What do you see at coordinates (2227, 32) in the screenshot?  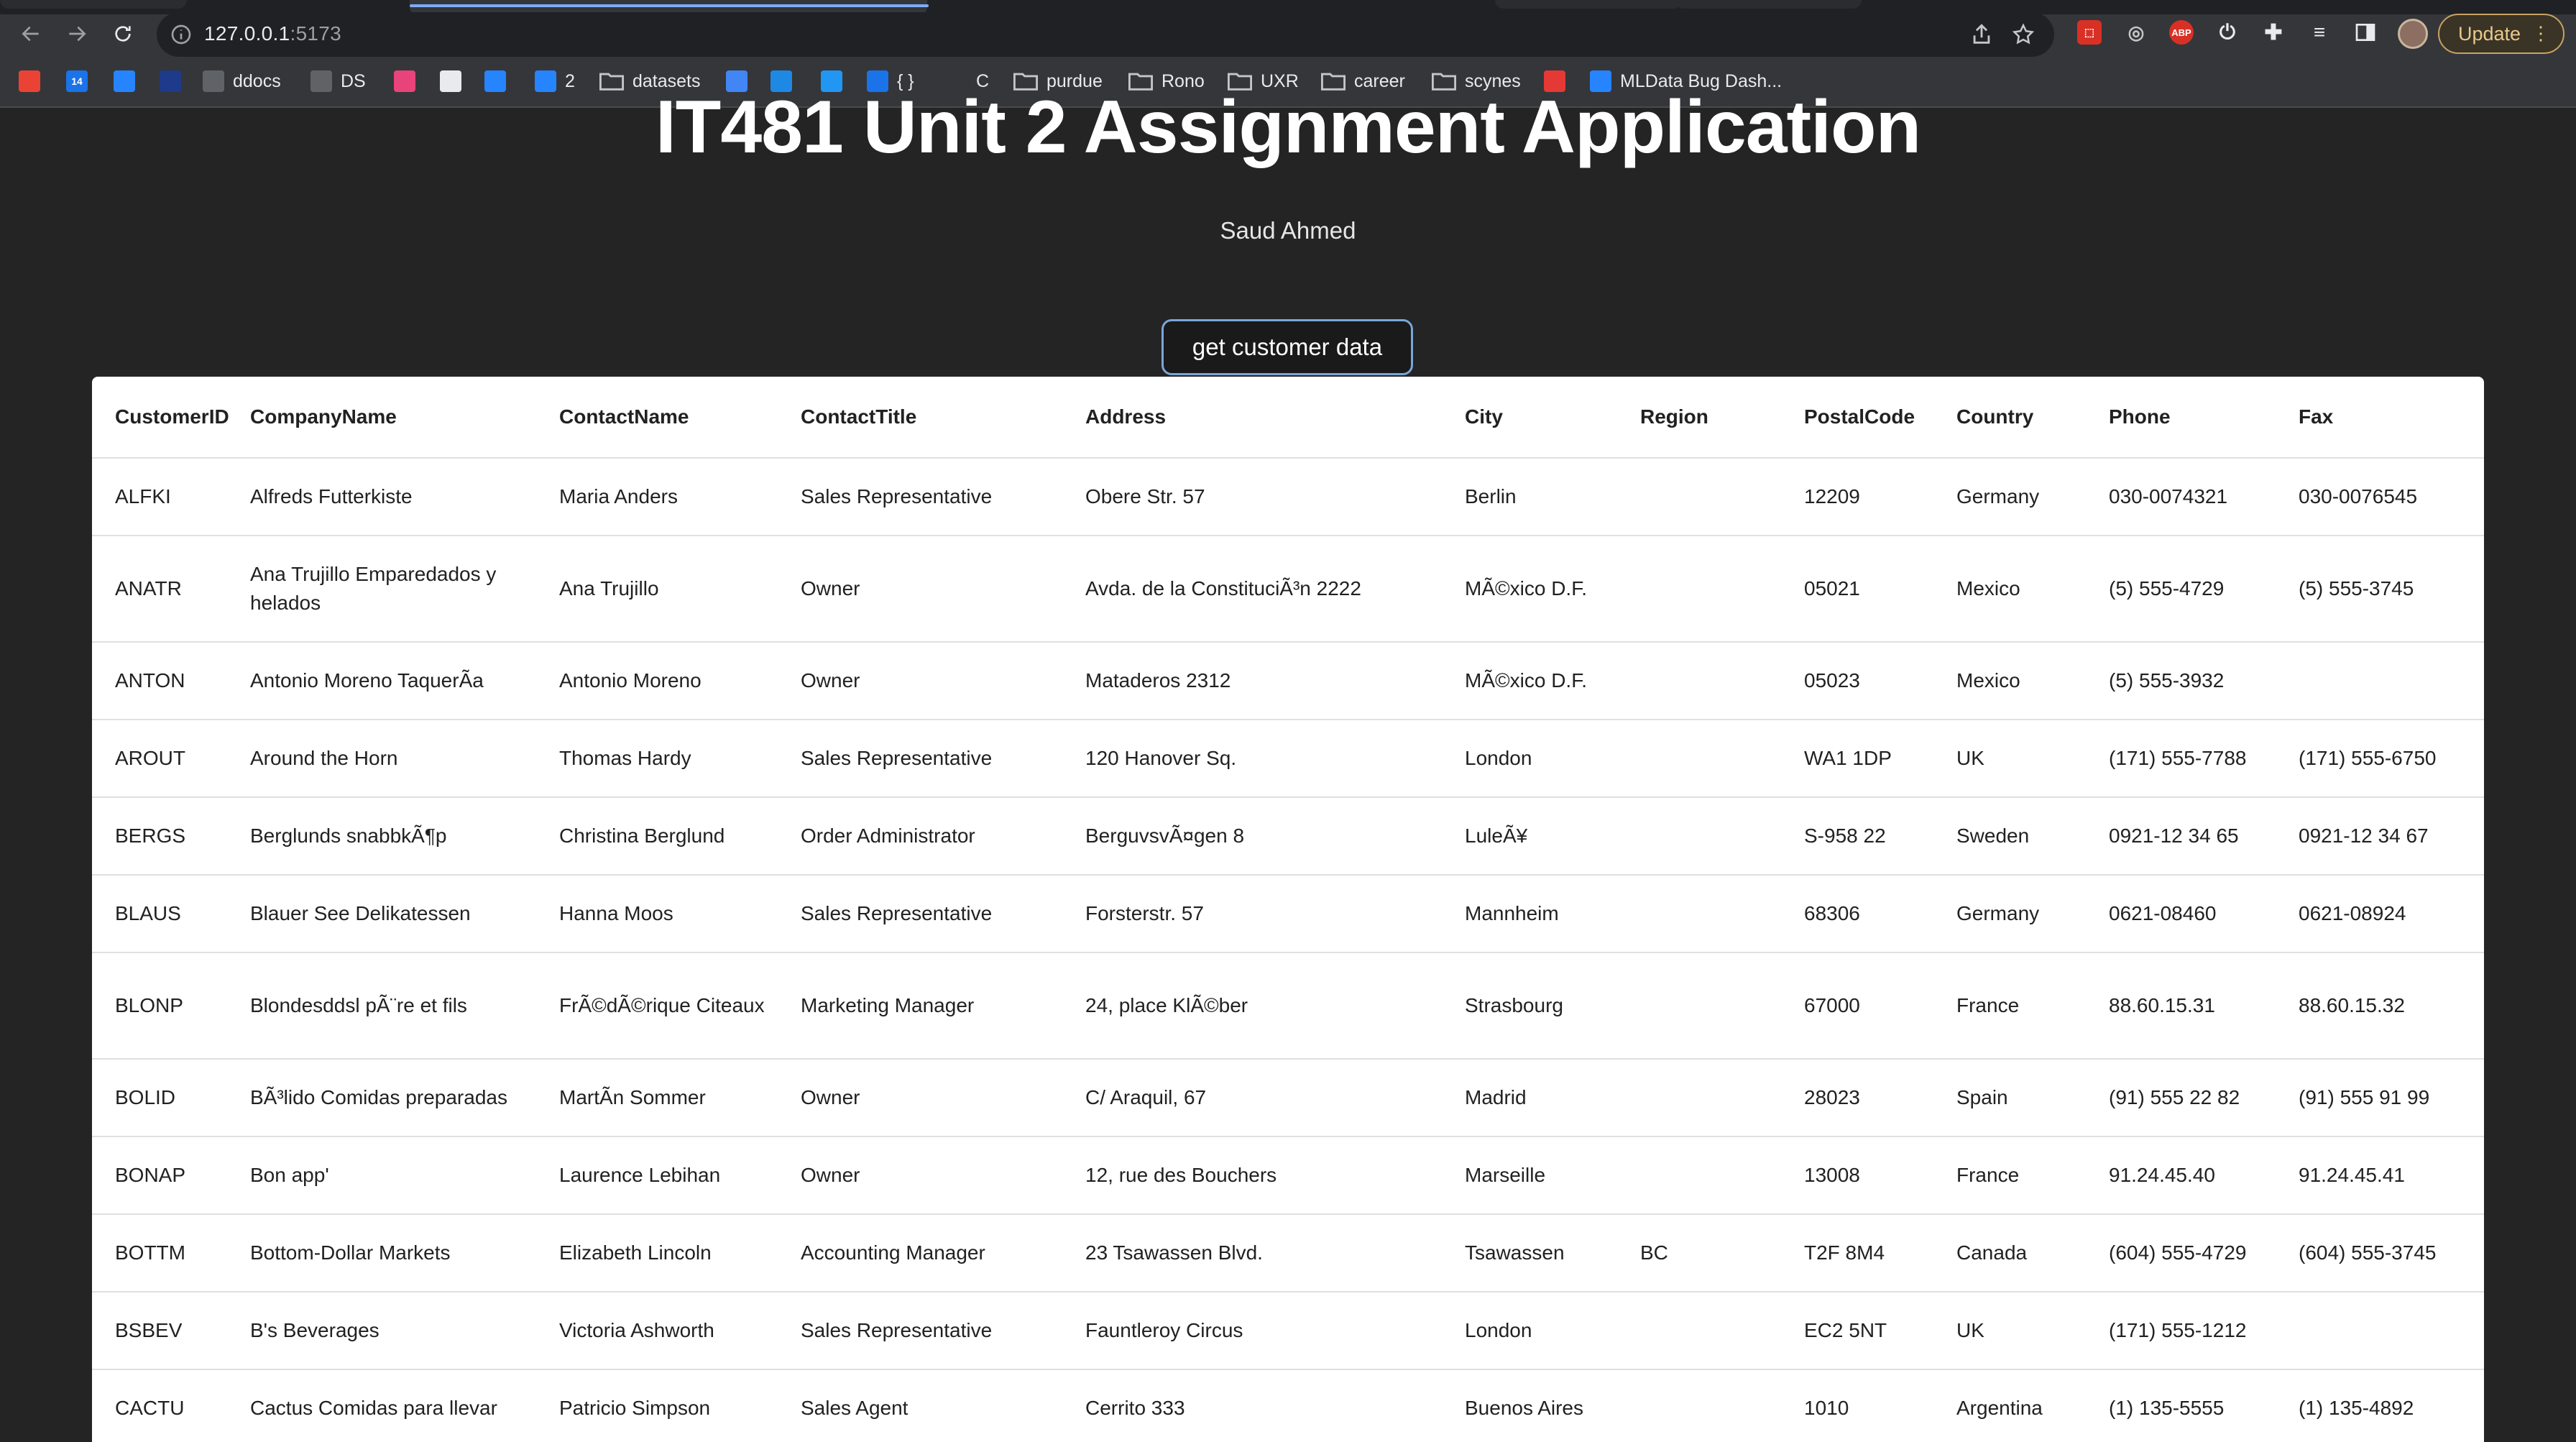 I see `extension-power-icon: ⏻` at bounding box center [2227, 32].